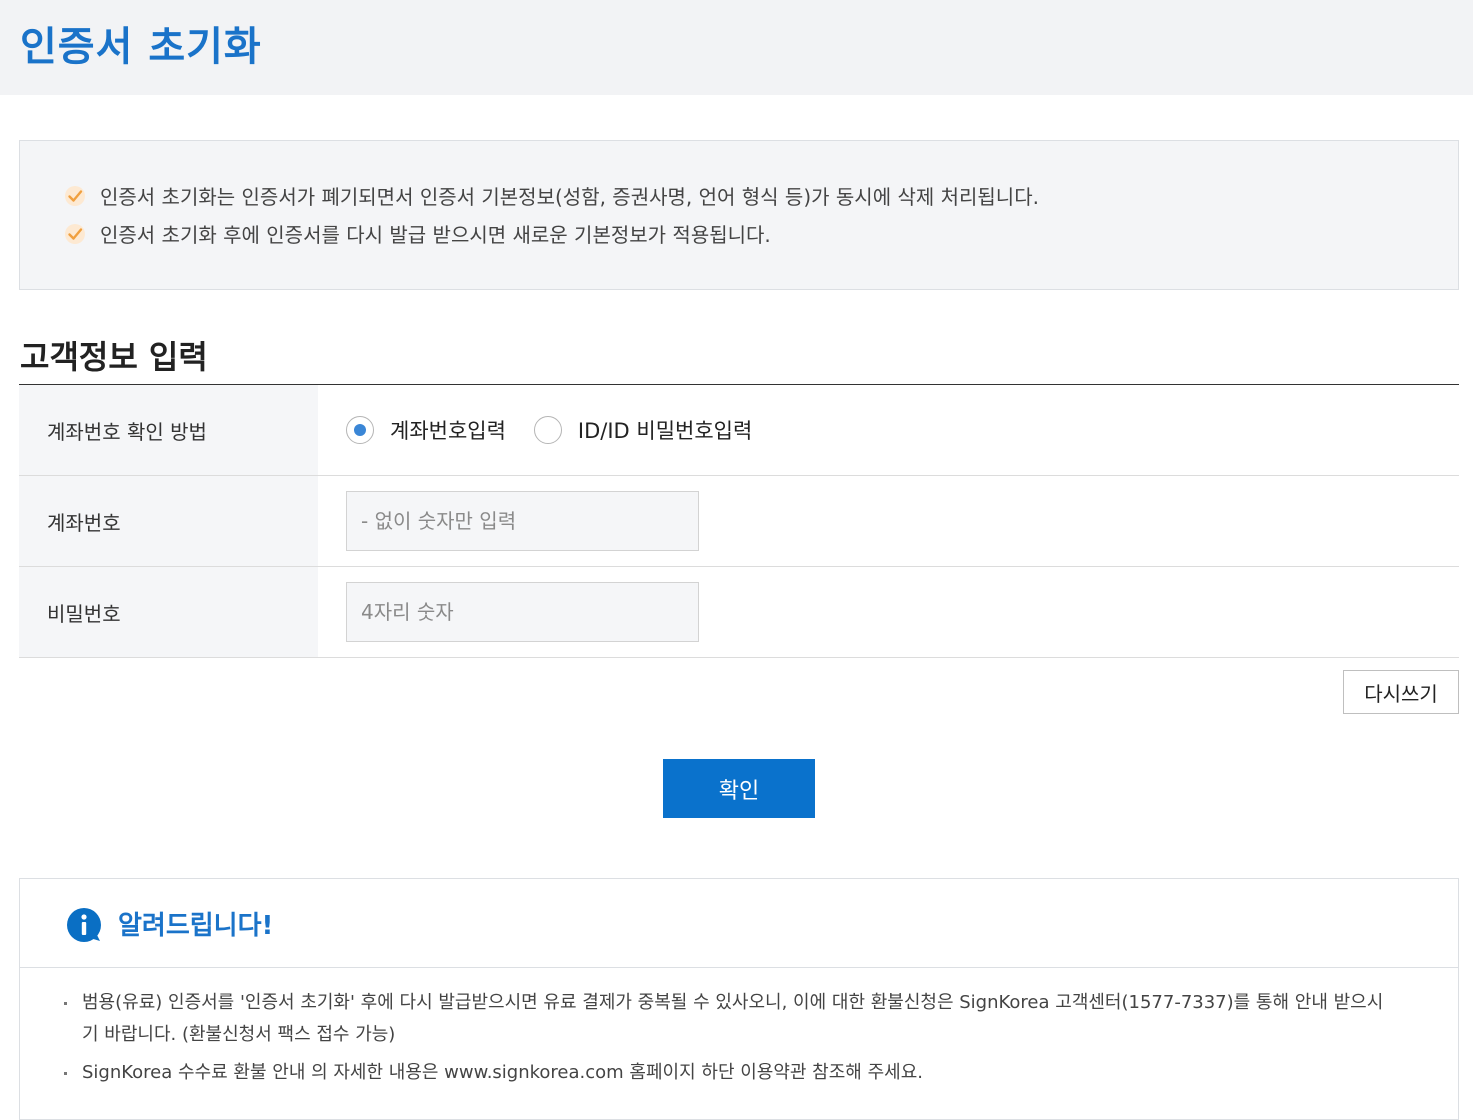  What do you see at coordinates (739, 923) in the screenshot?
I see `info-header: 알려드립니다!` at bounding box center [739, 923].